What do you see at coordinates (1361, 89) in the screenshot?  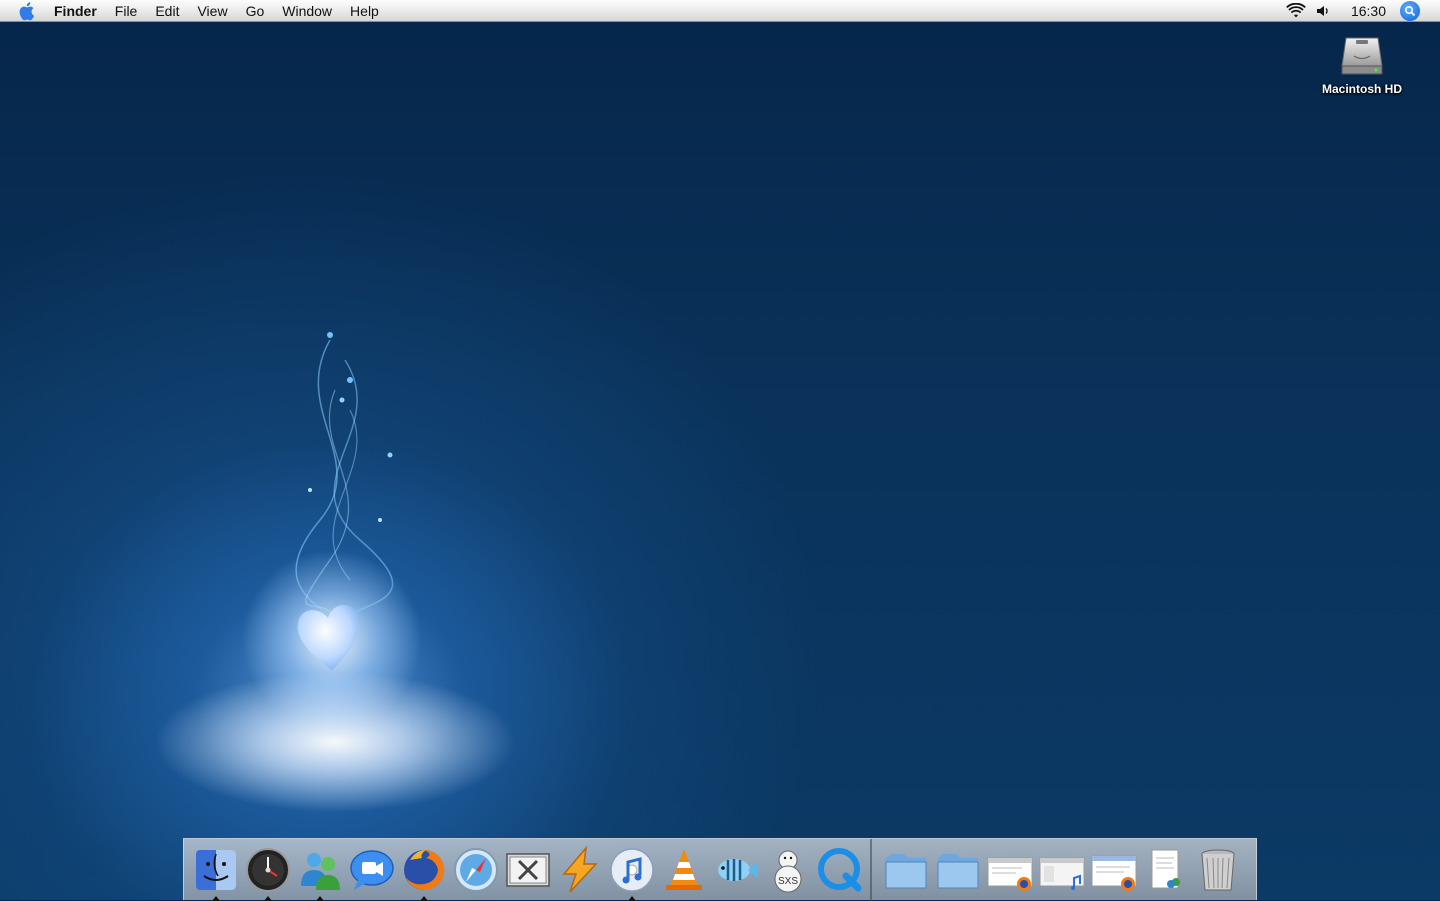 I see `desktop-icon-label: Macintosh HD` at bounding box center [1361, 89].